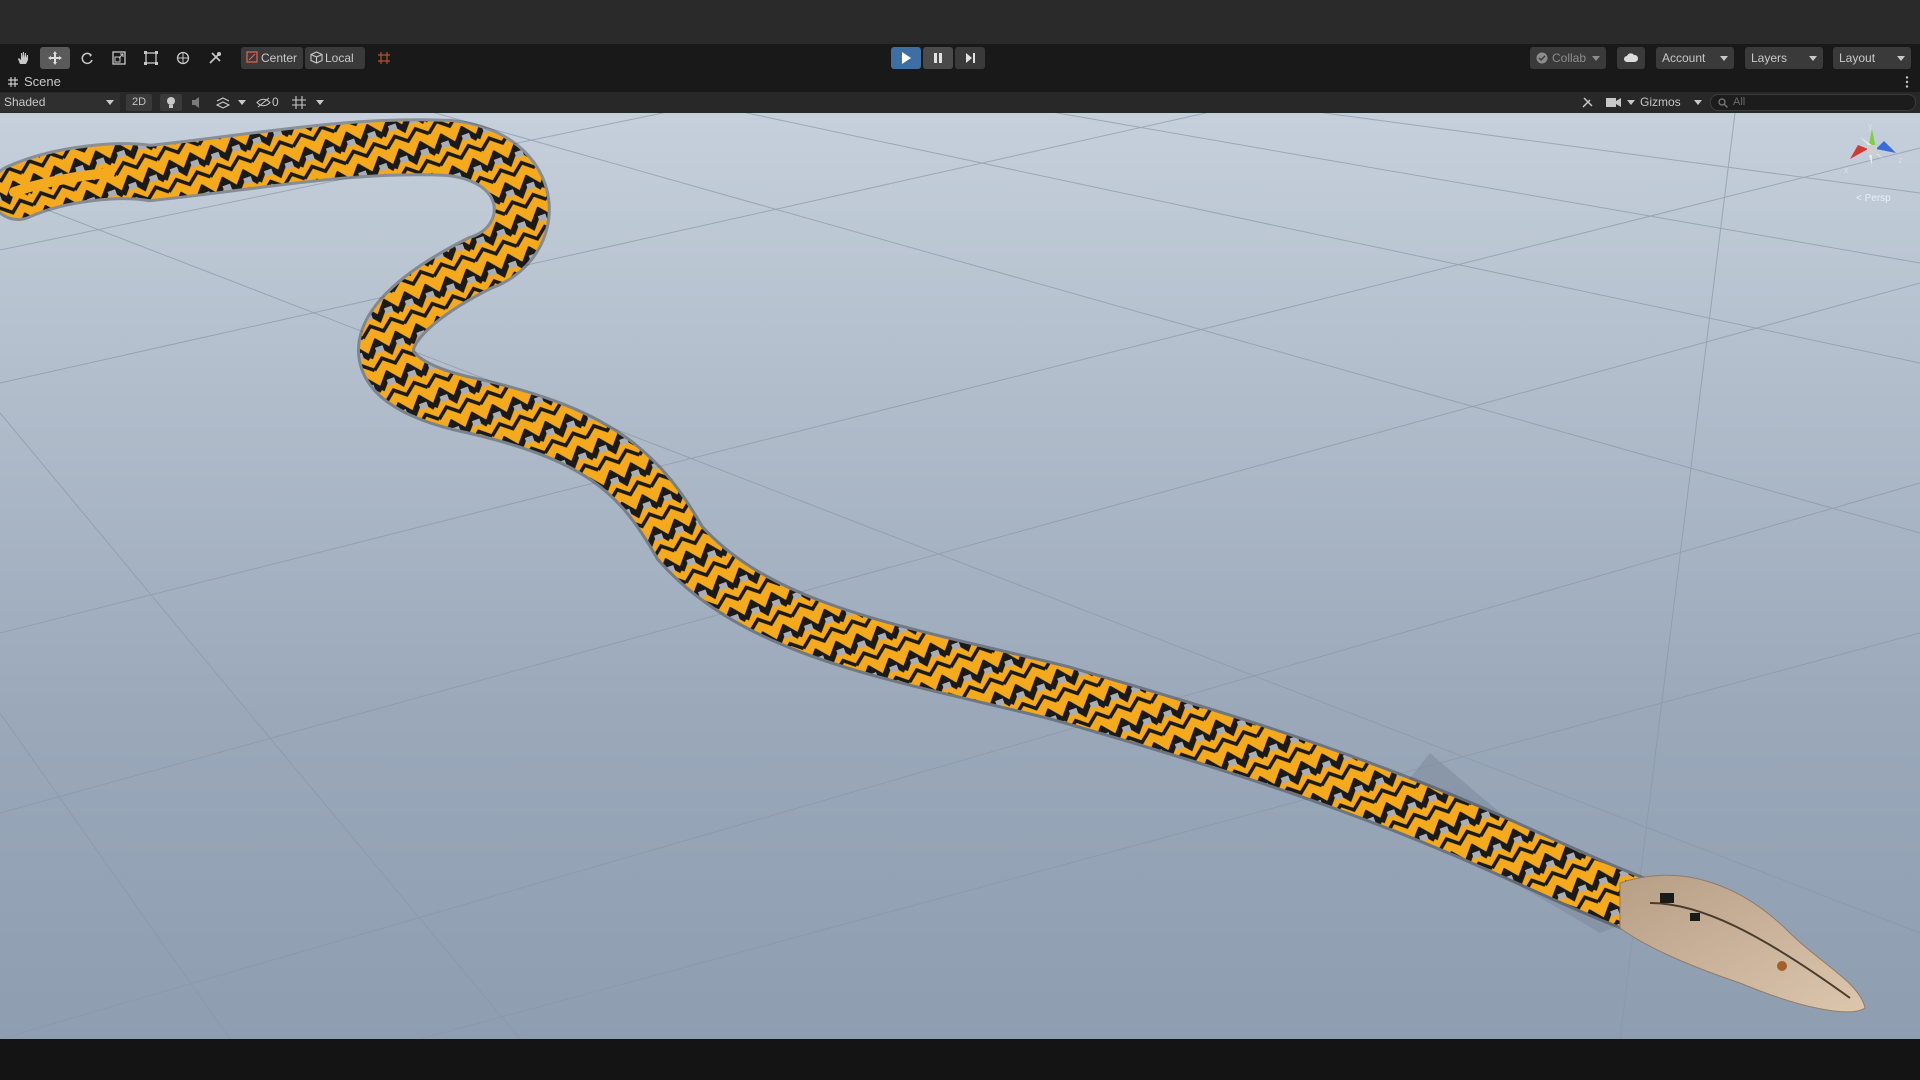  What do you see at coordinates (1907, 82) in the screenshot?
I see `more-menu-icon` at bounding box center [1907, 82].